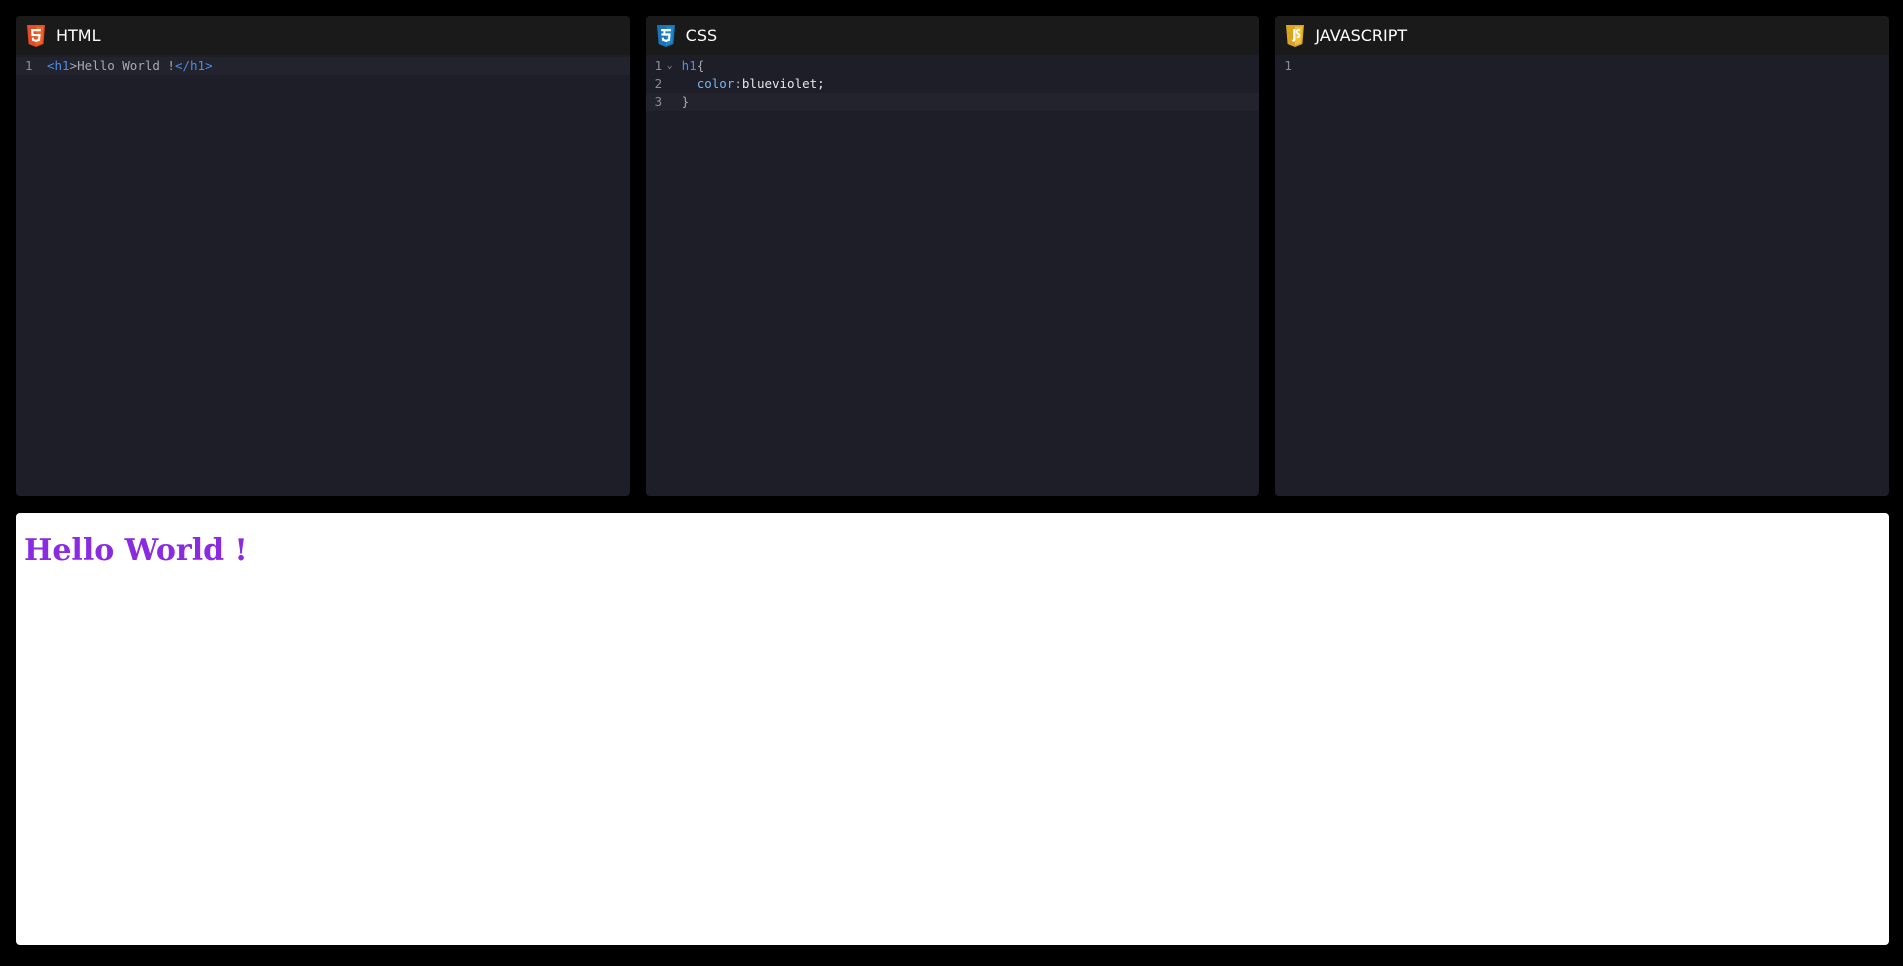  I want to click on code-token: ;, so click(821, 83).